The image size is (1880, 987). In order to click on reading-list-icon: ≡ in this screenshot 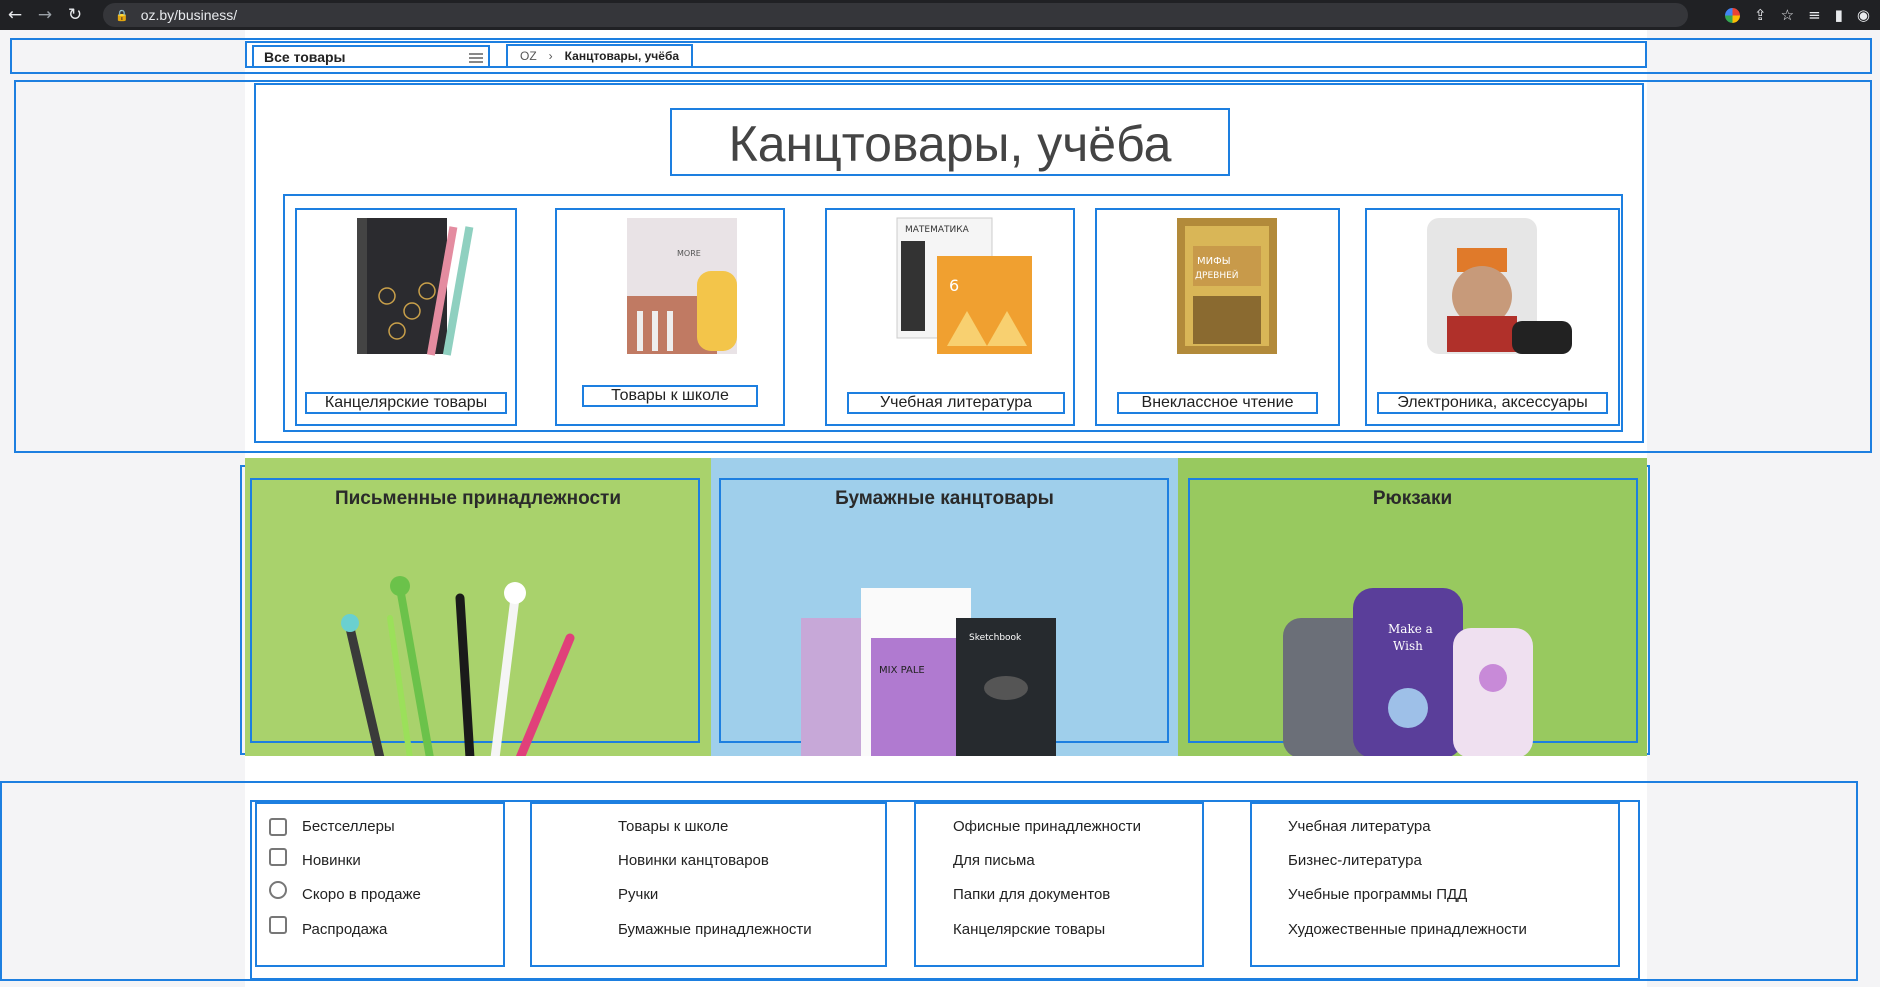, I will do `click(1814, 15)`.